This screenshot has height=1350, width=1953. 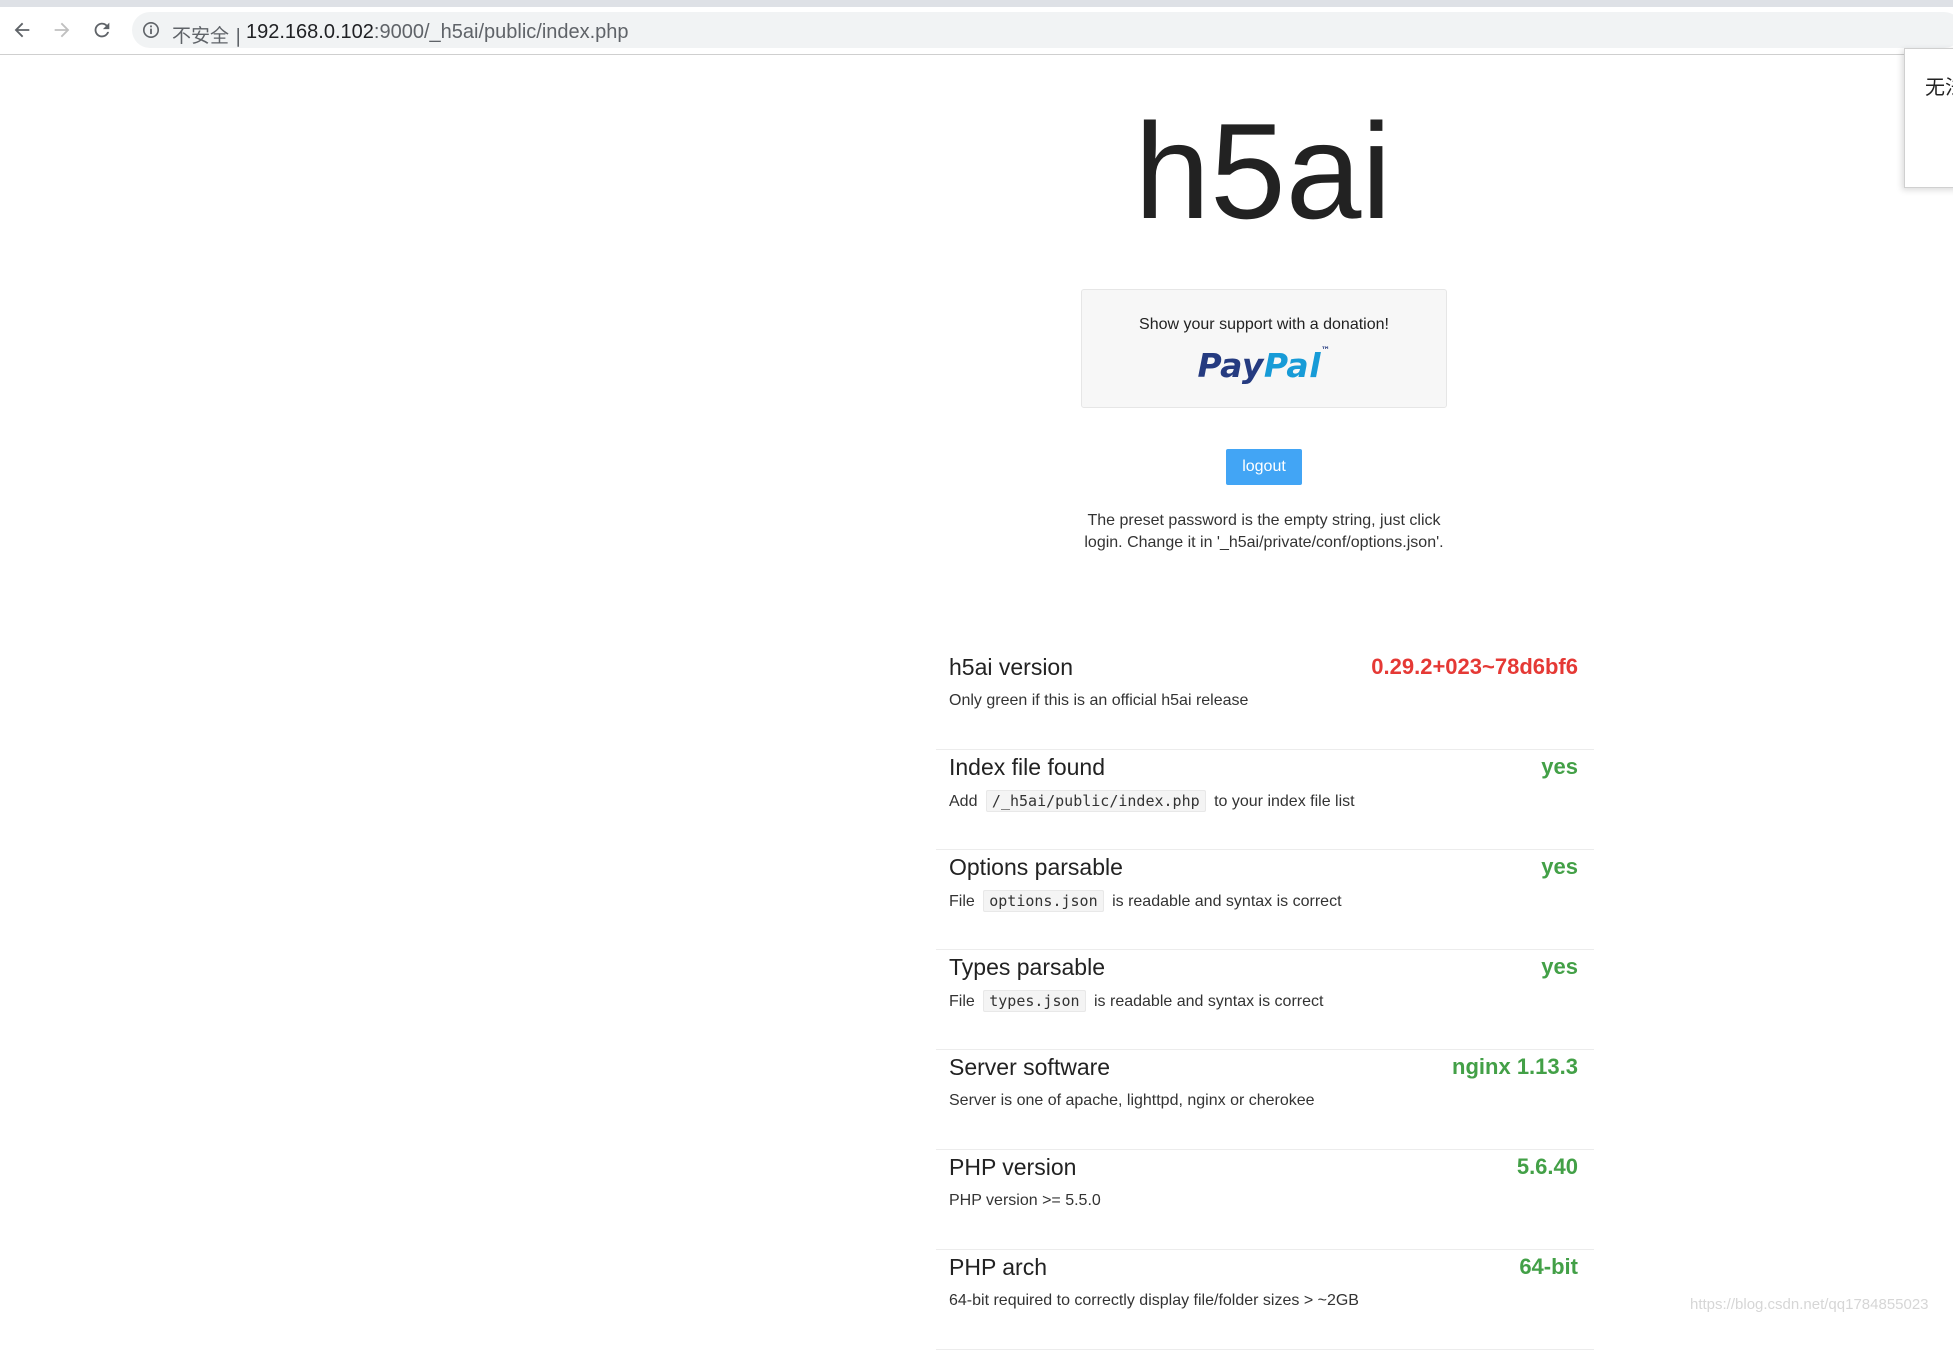 I want to click on arrow-left-icon, so click(x=22, y=30).